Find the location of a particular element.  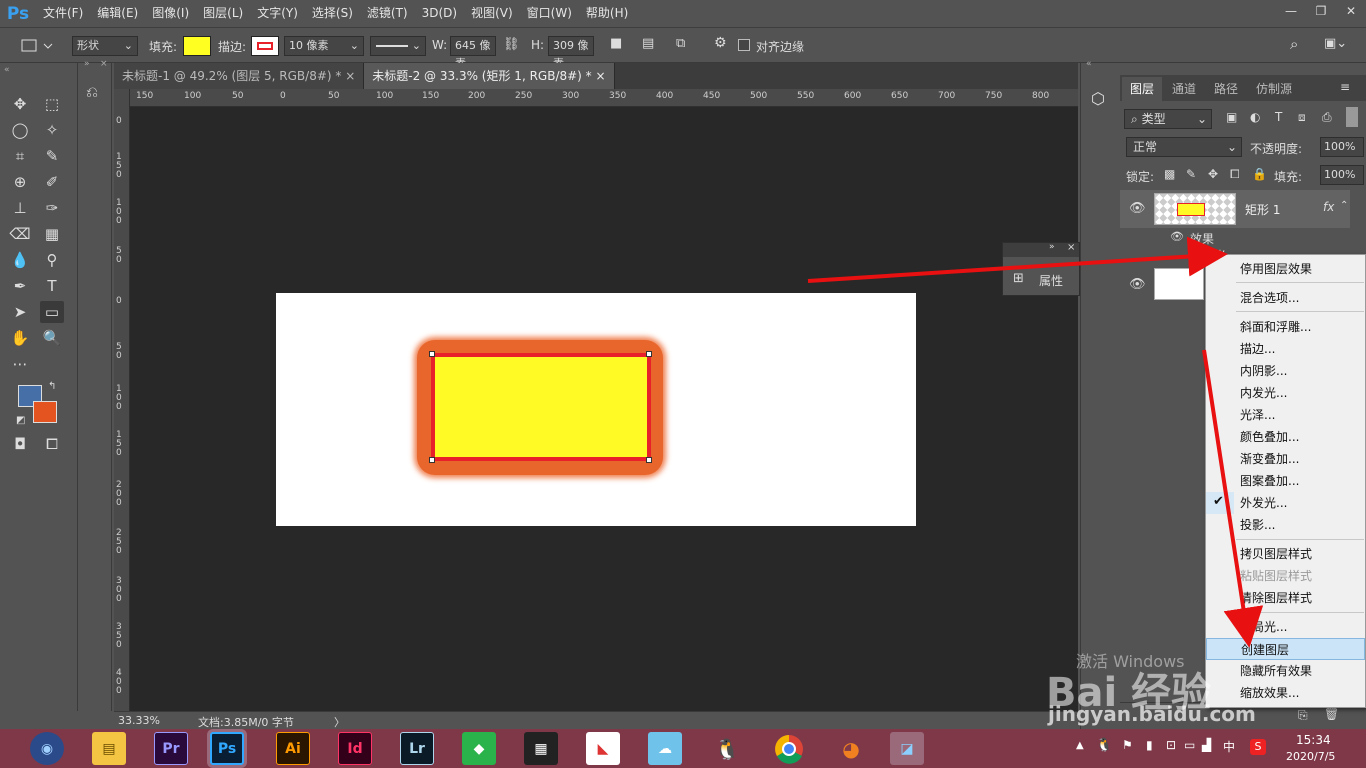

lightroom-icon: Lr is located at coordinates (417, 748).